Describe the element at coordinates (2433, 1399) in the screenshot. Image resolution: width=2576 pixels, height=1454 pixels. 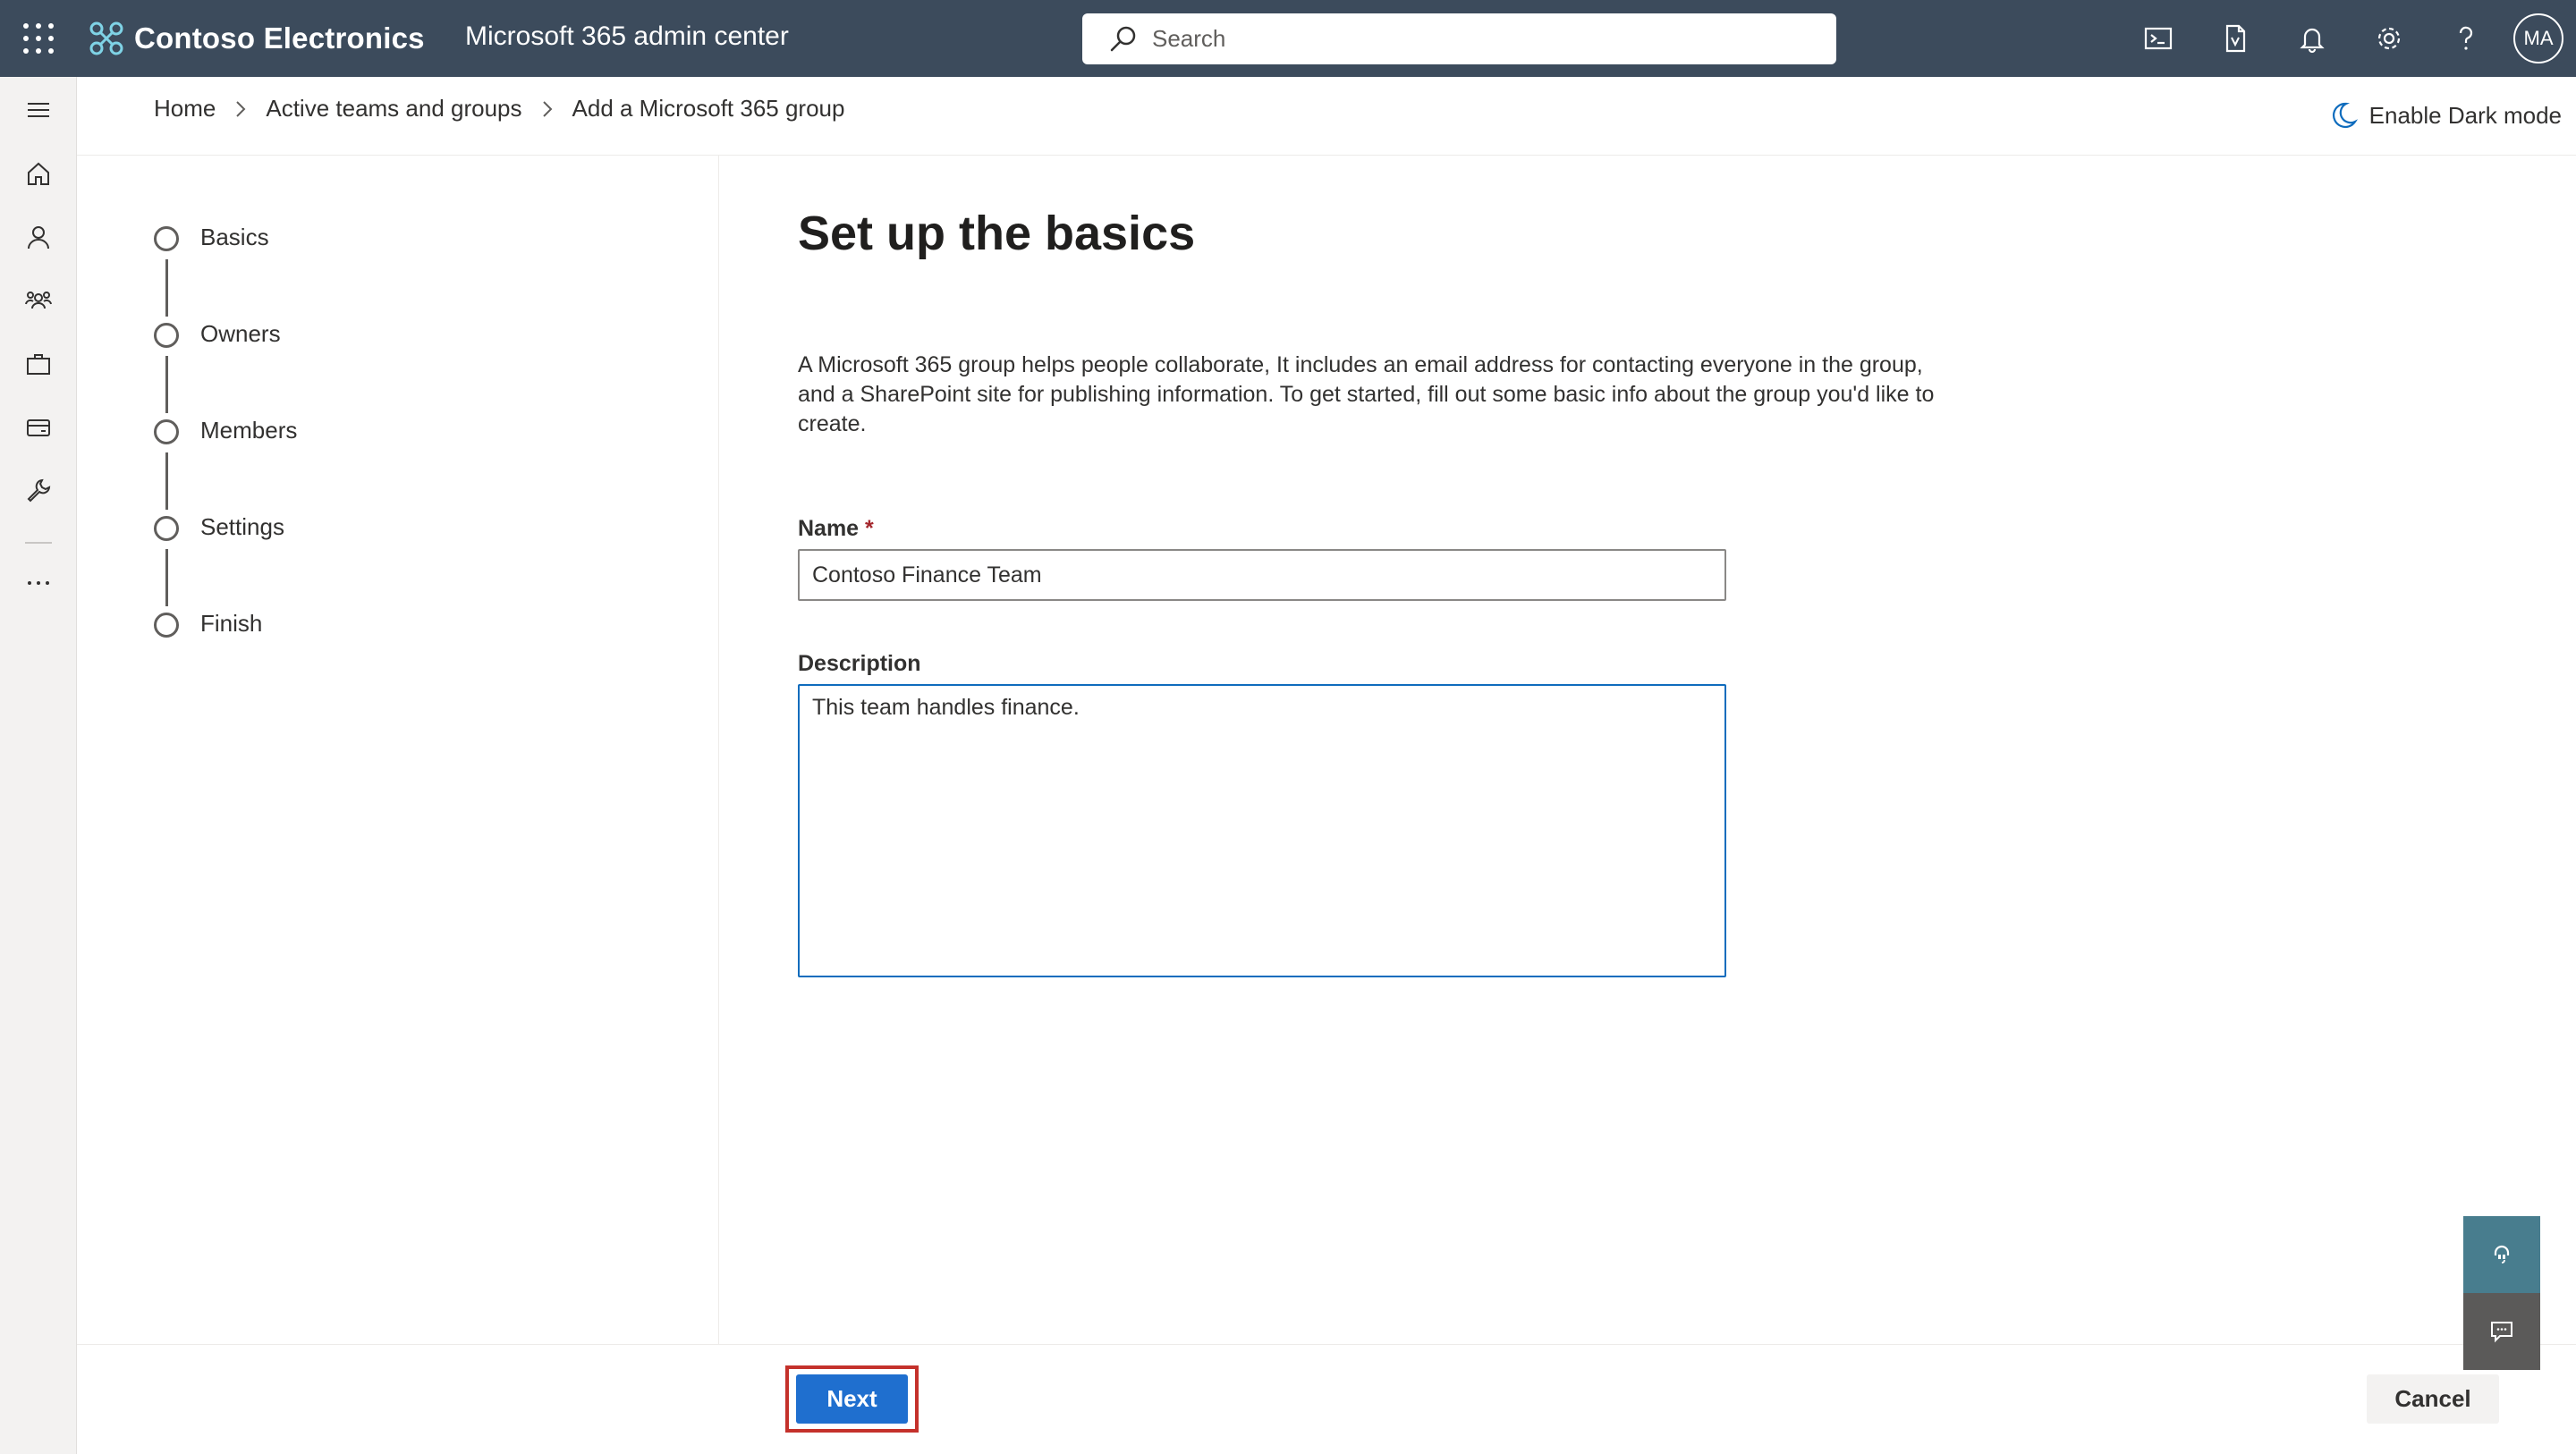
I see `cancel-button: Cancel` at that location.